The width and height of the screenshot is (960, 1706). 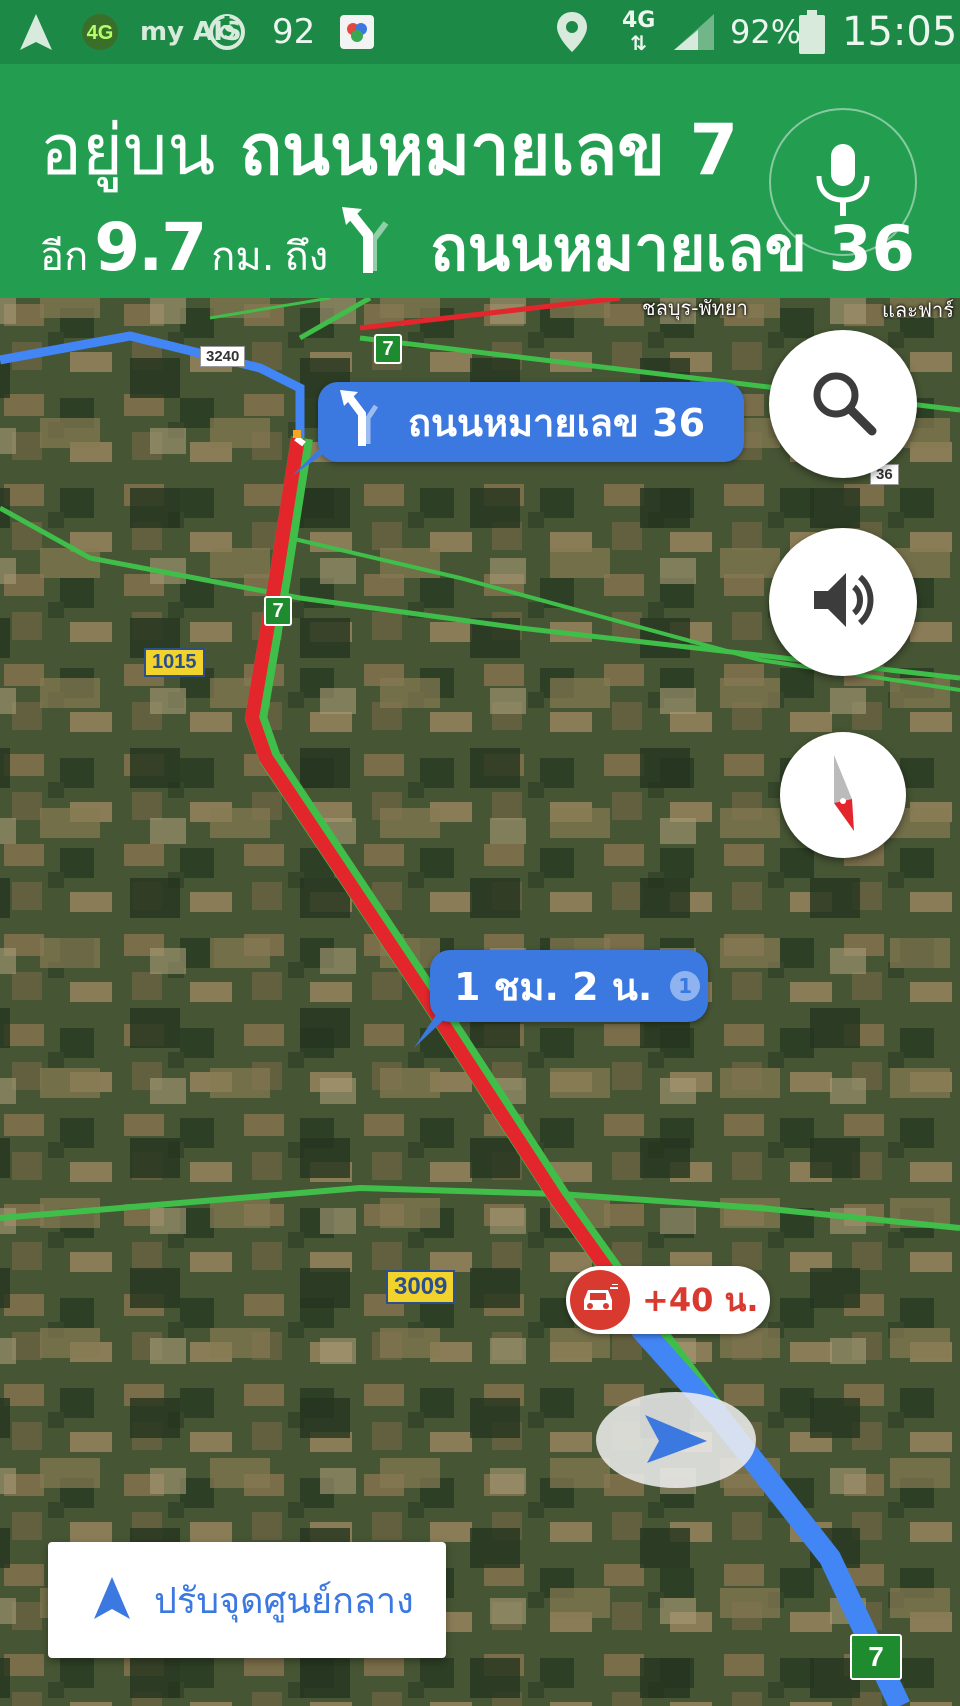 I want to click on delay-label: +40 น., so click(x=700, y=1299).